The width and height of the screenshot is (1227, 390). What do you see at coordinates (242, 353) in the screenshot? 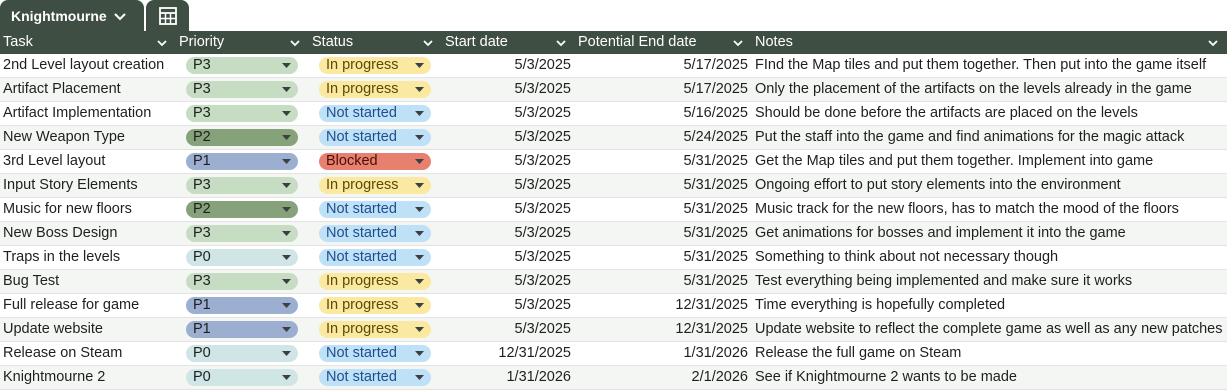
I see `priority-chip: P0` at bounding box center [242, 353].